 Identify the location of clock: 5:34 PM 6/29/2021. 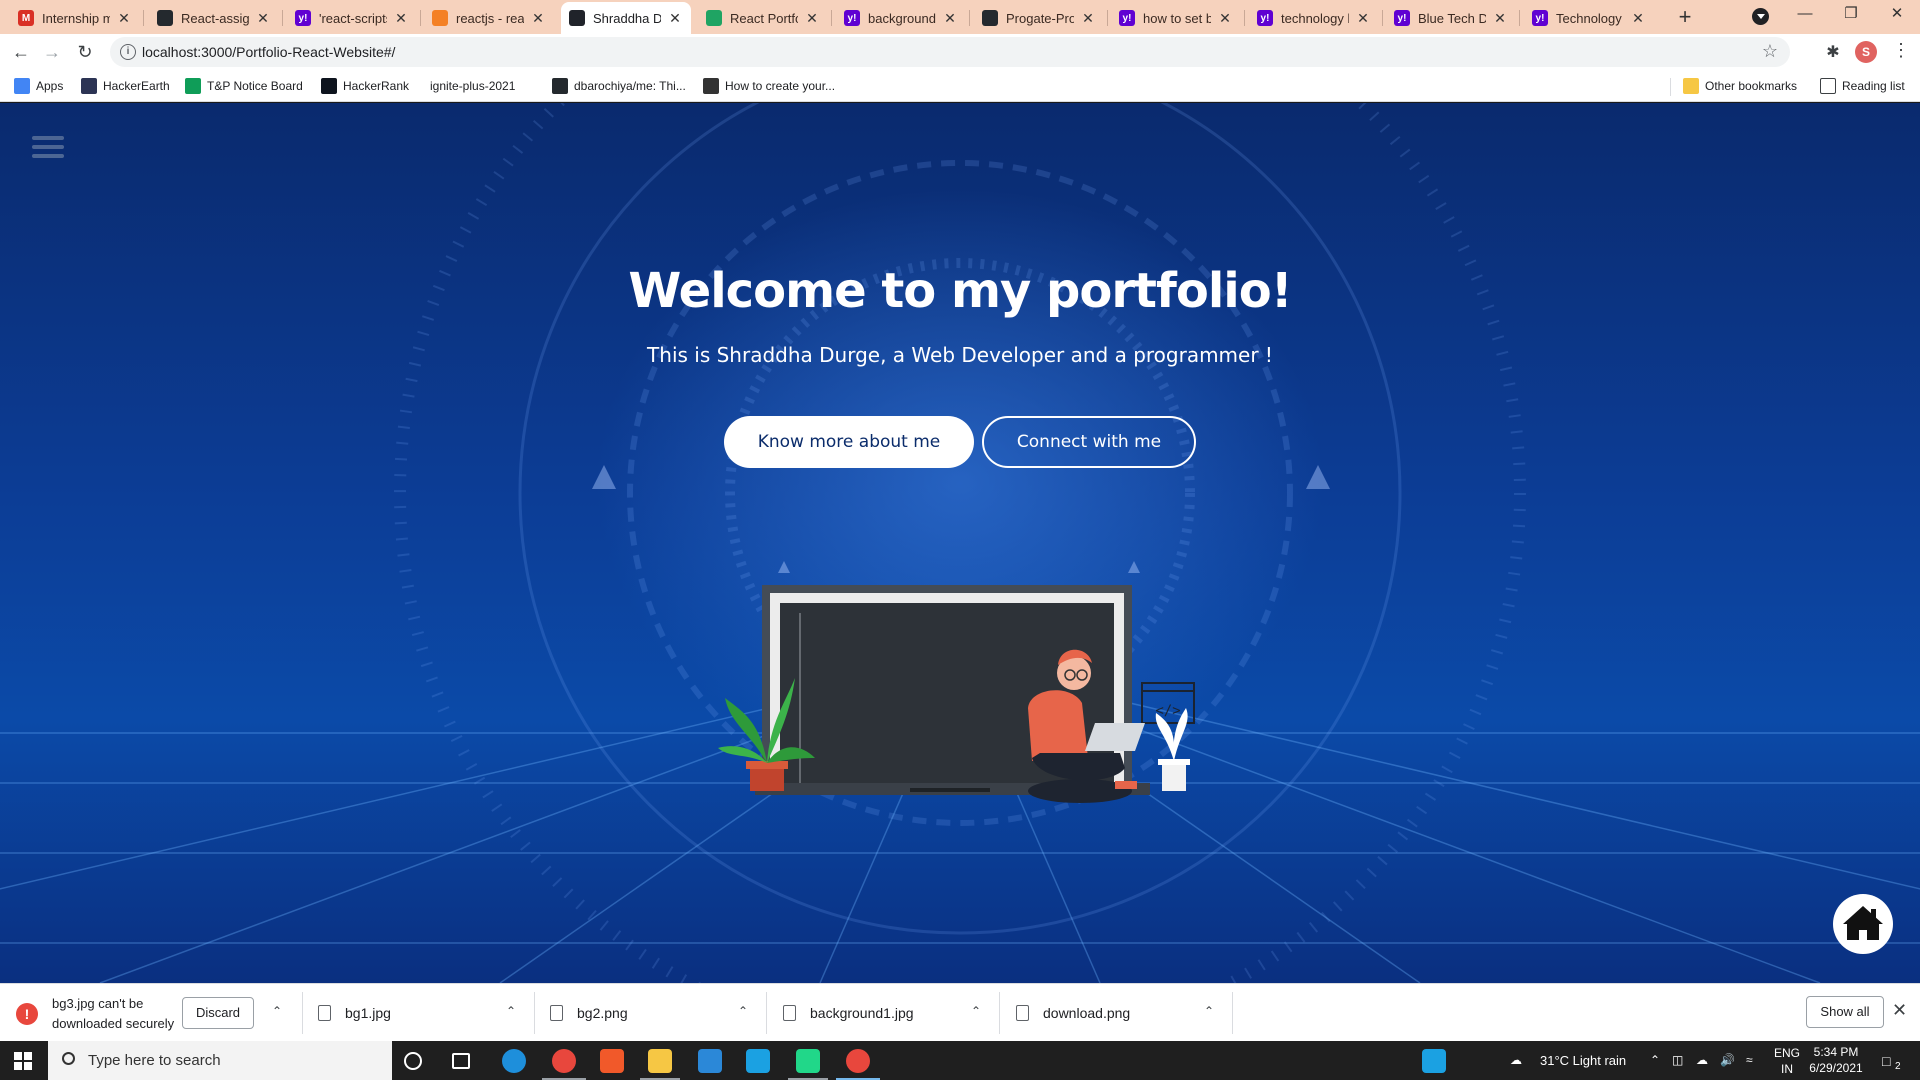
(1836, 1060).